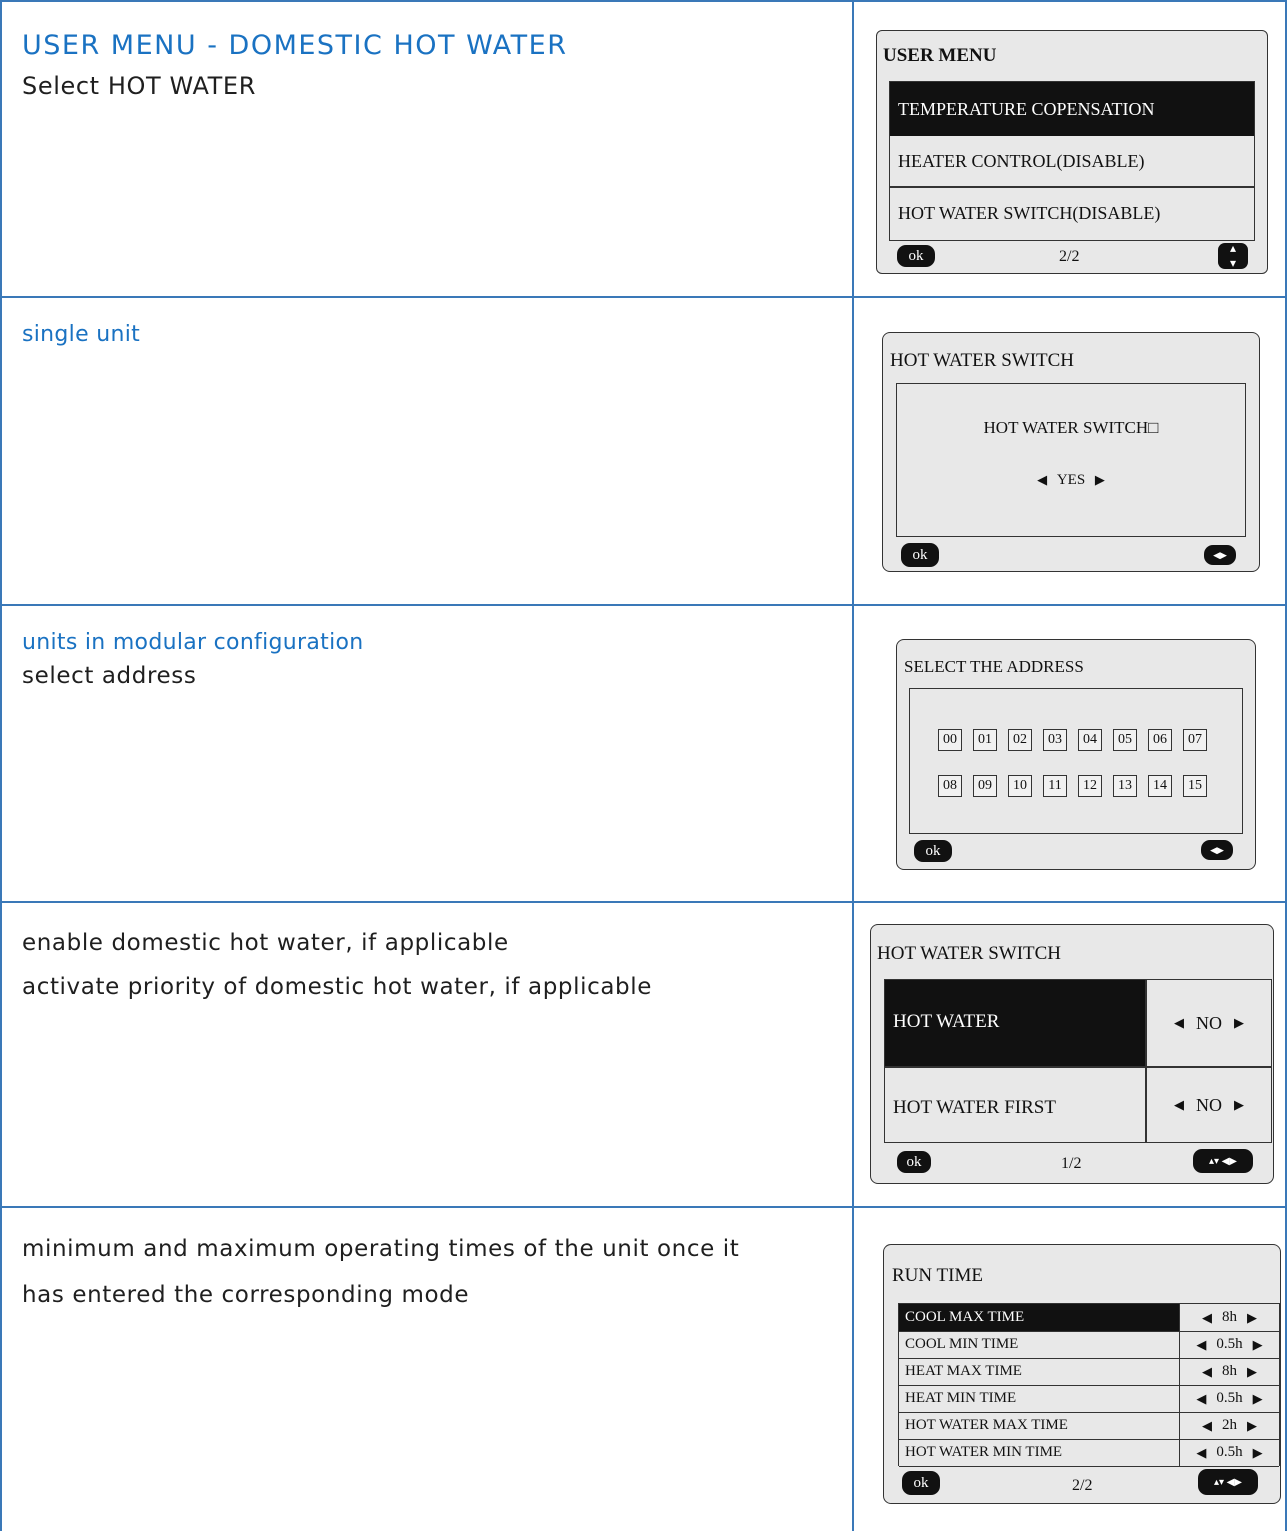  I want to click on section-heading: single unit, so click(81, 334).